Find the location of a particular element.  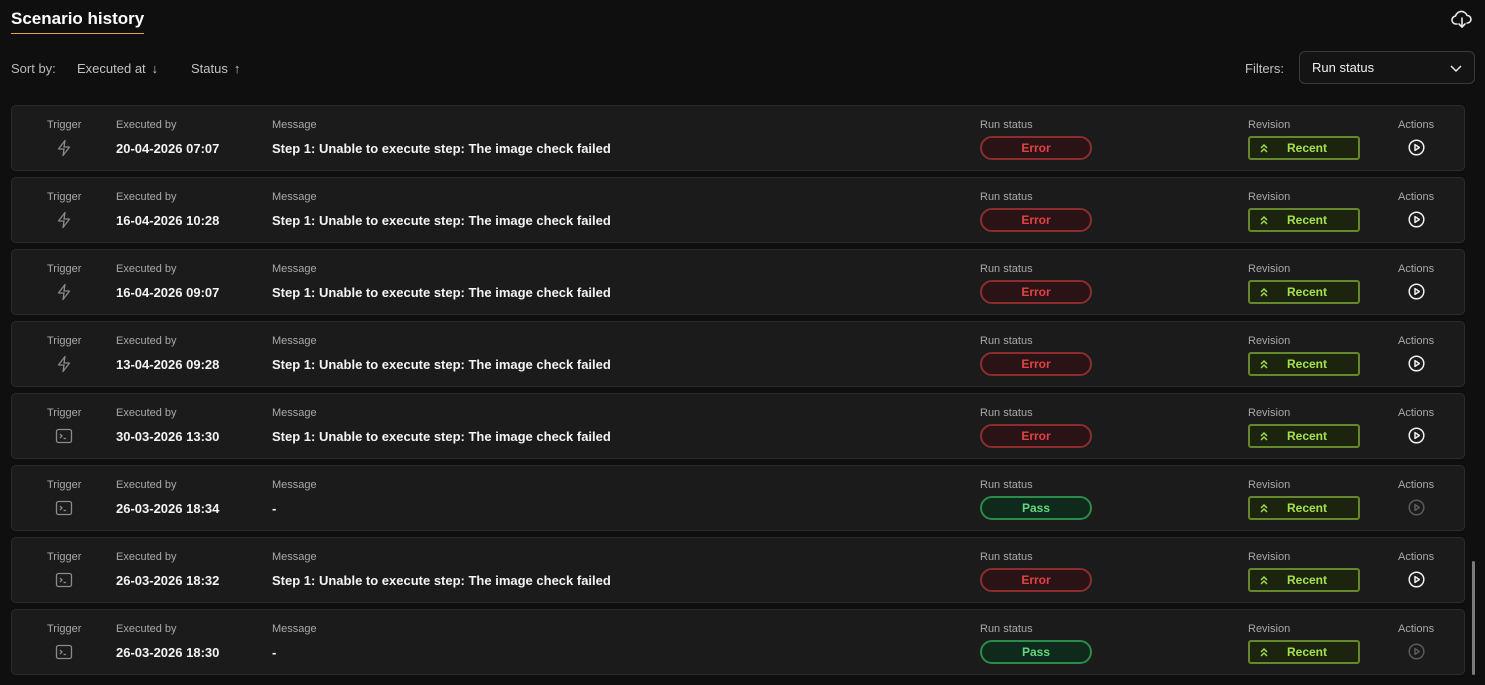

filters-label: Filters: is located at coordinates (1264, 68).